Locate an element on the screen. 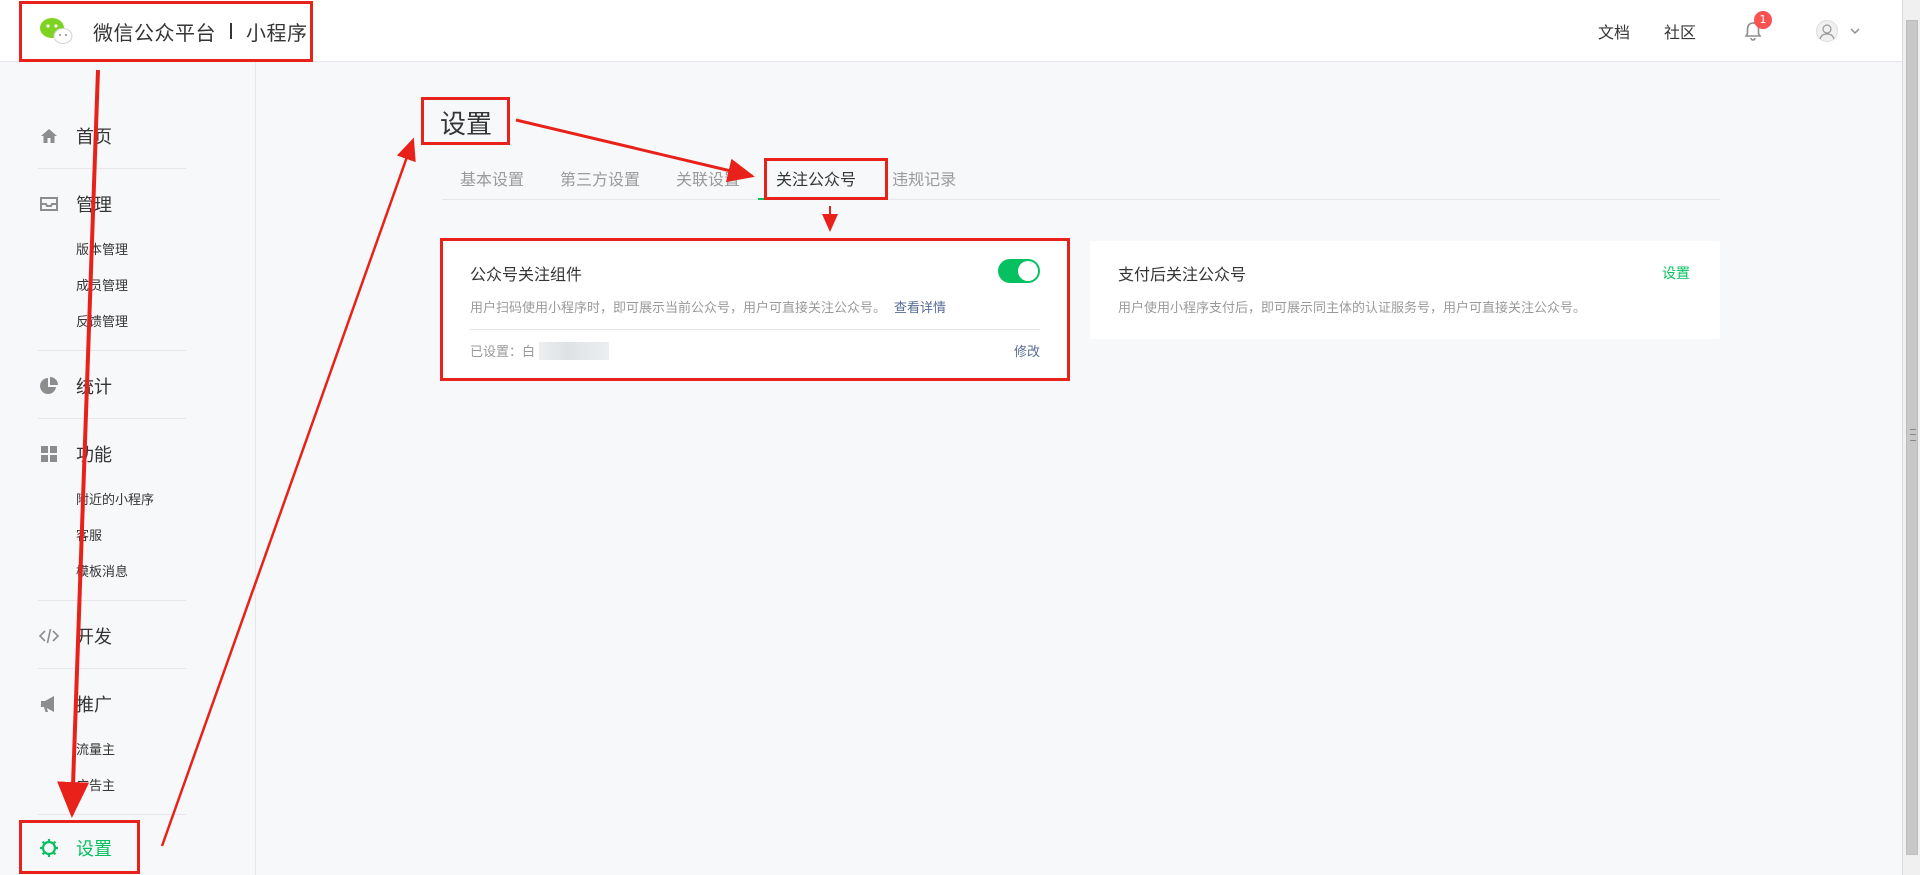  card-description: 用户使用小程序支付后，即可展示同主体的认证服务号，用户可直接关注公众号。 is located at coordinates (1352, 308).